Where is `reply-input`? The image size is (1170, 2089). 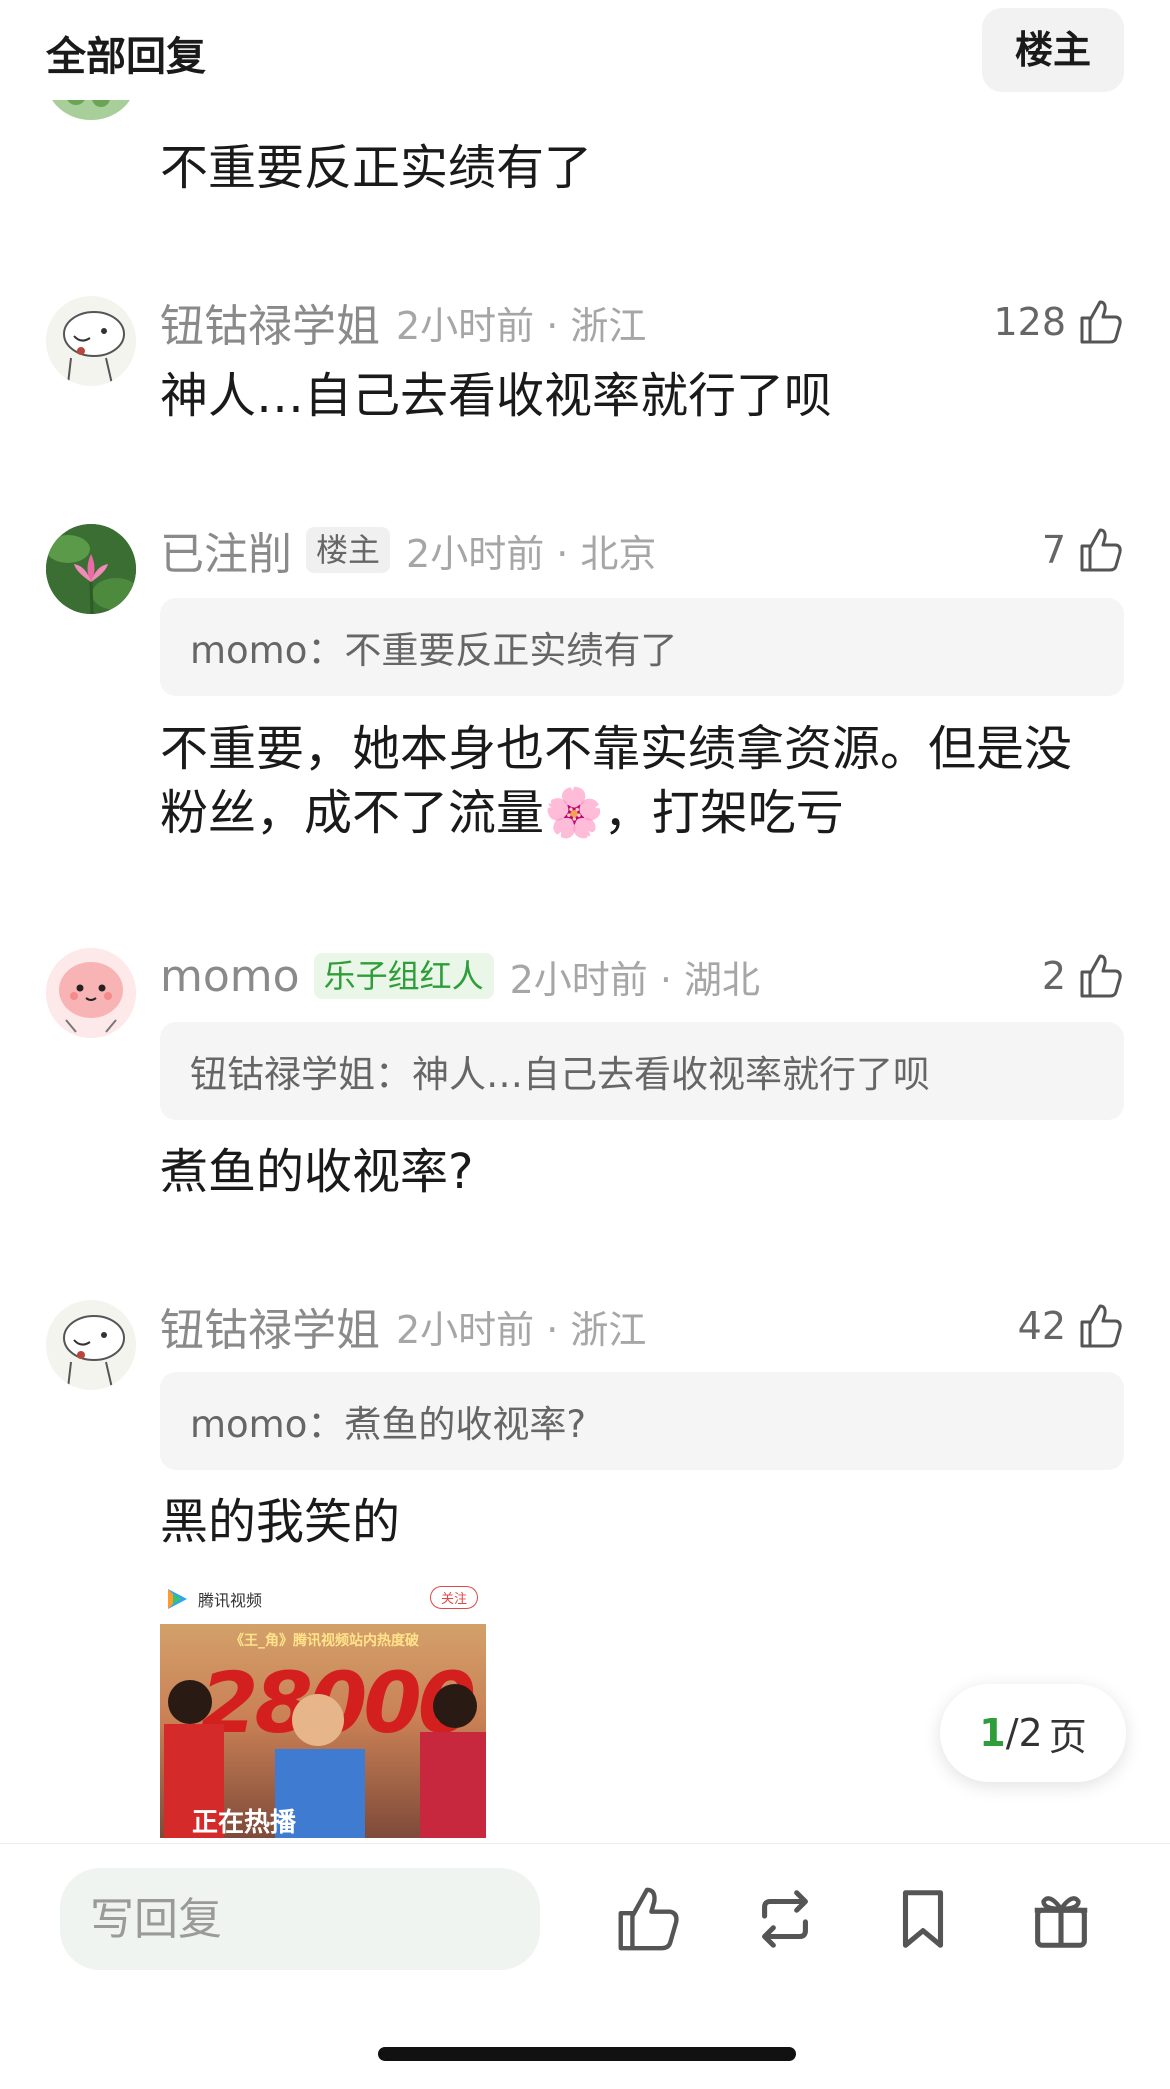
reply-input is located at coordinates (300, 1919).